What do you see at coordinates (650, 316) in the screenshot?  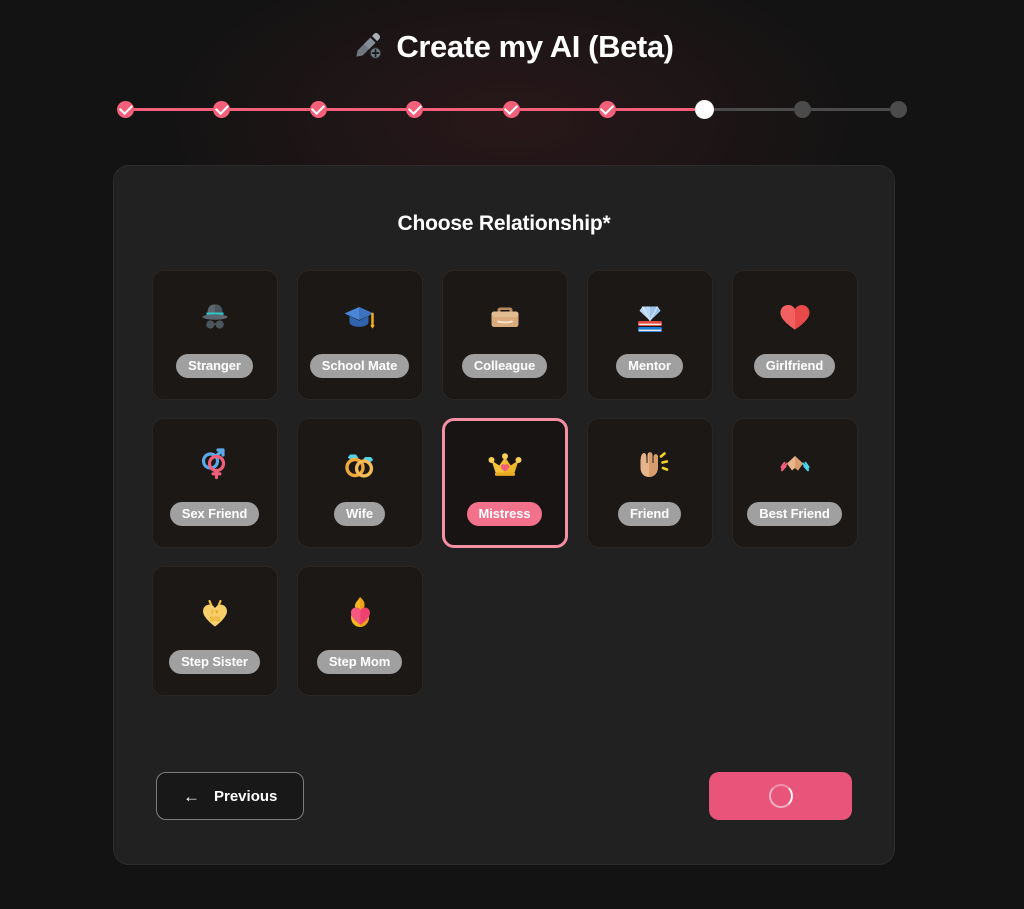 I see `diamond-books-icon` at bounding box center [650, 316].